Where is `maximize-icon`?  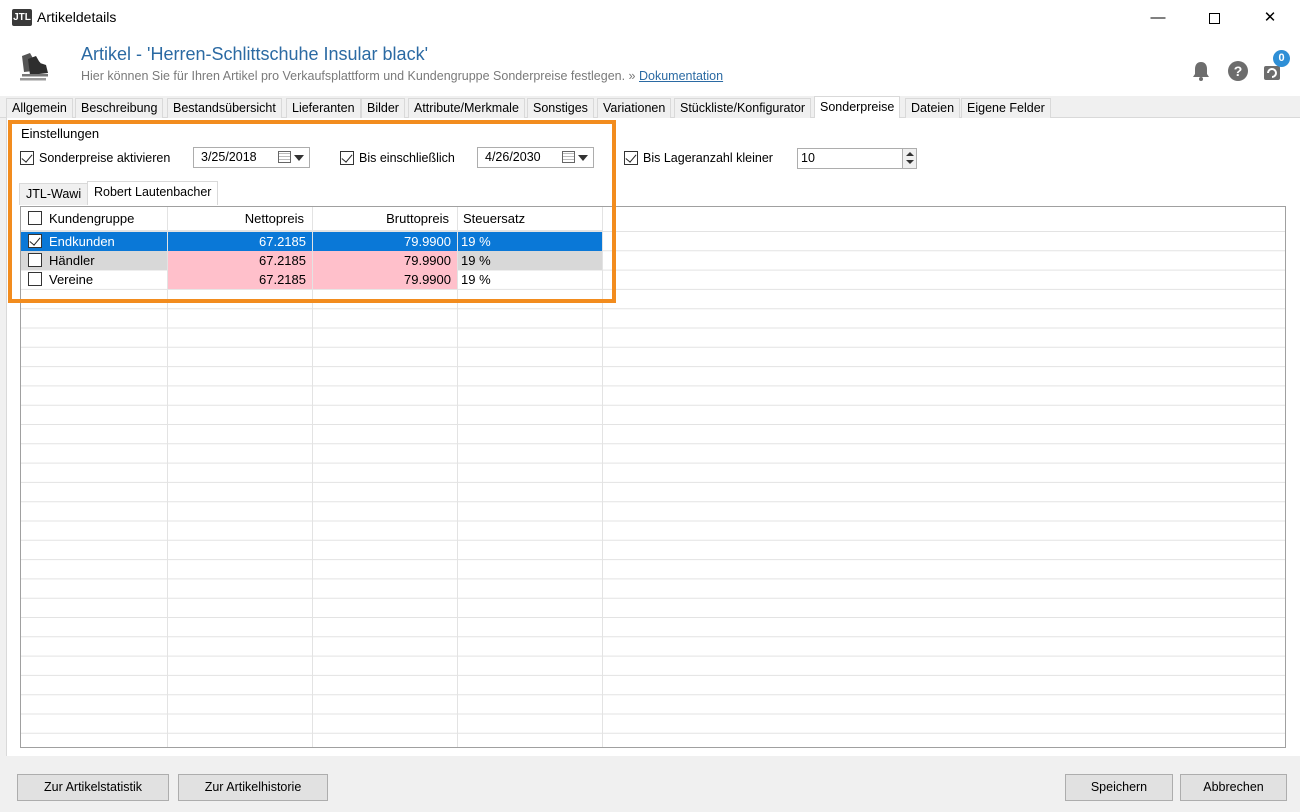 maximize-icon is located at coordinates (1214, 18).